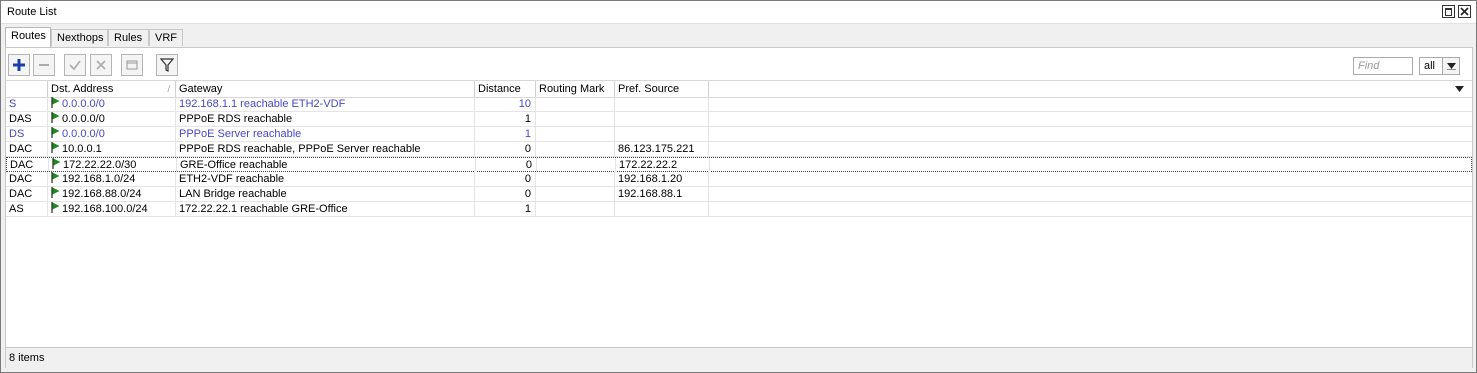 This screenshot has height=373, width=1477. I want to click on tab-label: Rules, so click(128, 38).